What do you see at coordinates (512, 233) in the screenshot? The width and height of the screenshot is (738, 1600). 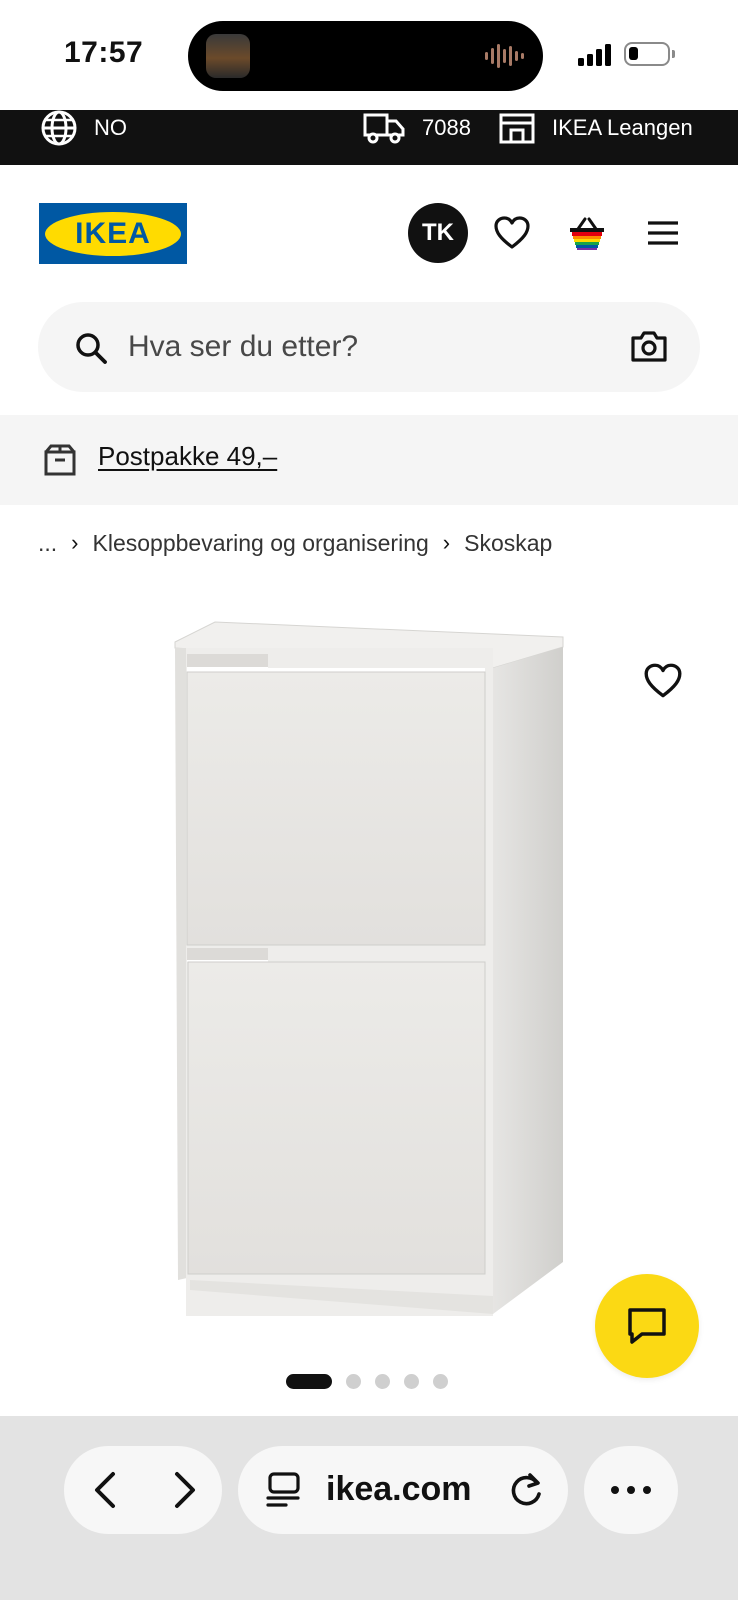 I see `heart-icon` at bounding box center [512, 233].